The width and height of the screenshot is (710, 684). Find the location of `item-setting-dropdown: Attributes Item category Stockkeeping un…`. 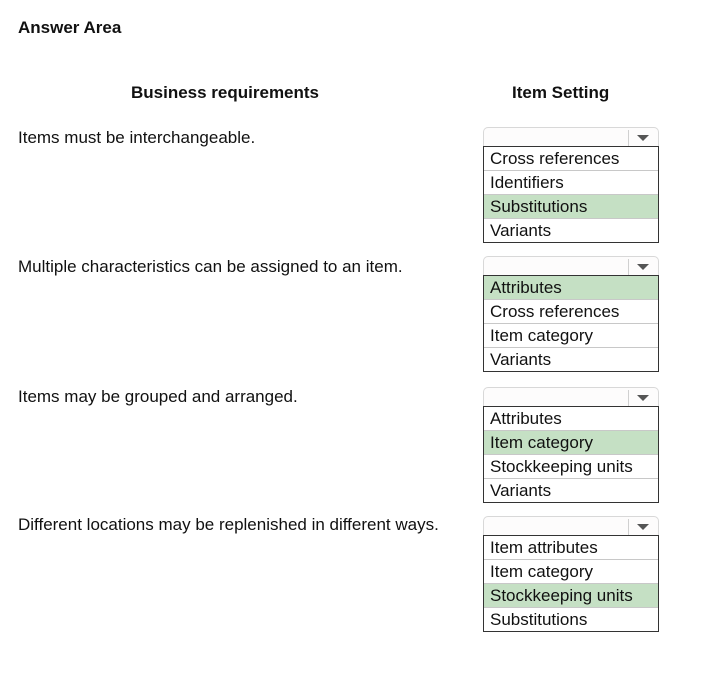

item-setting-dropdown: Attributes Item category Stockkeeping un… is located at coordinates (571, 445).